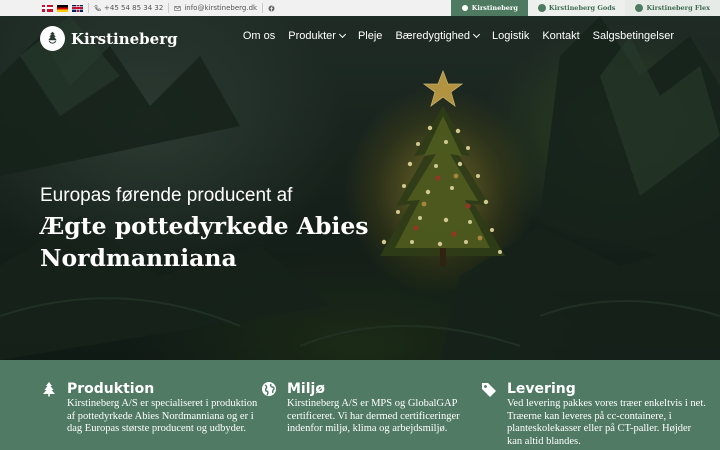  What do you see at coordinates (269, 389) in the screenshot?
I see `globe-icon` at bounding box center [269, 389].